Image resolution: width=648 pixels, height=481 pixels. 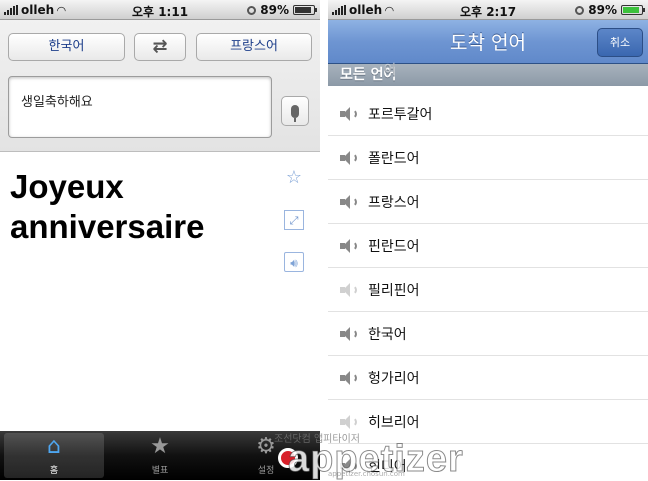 I want to click on target-language-button: 프랑스어, so click(x=254, y=47).